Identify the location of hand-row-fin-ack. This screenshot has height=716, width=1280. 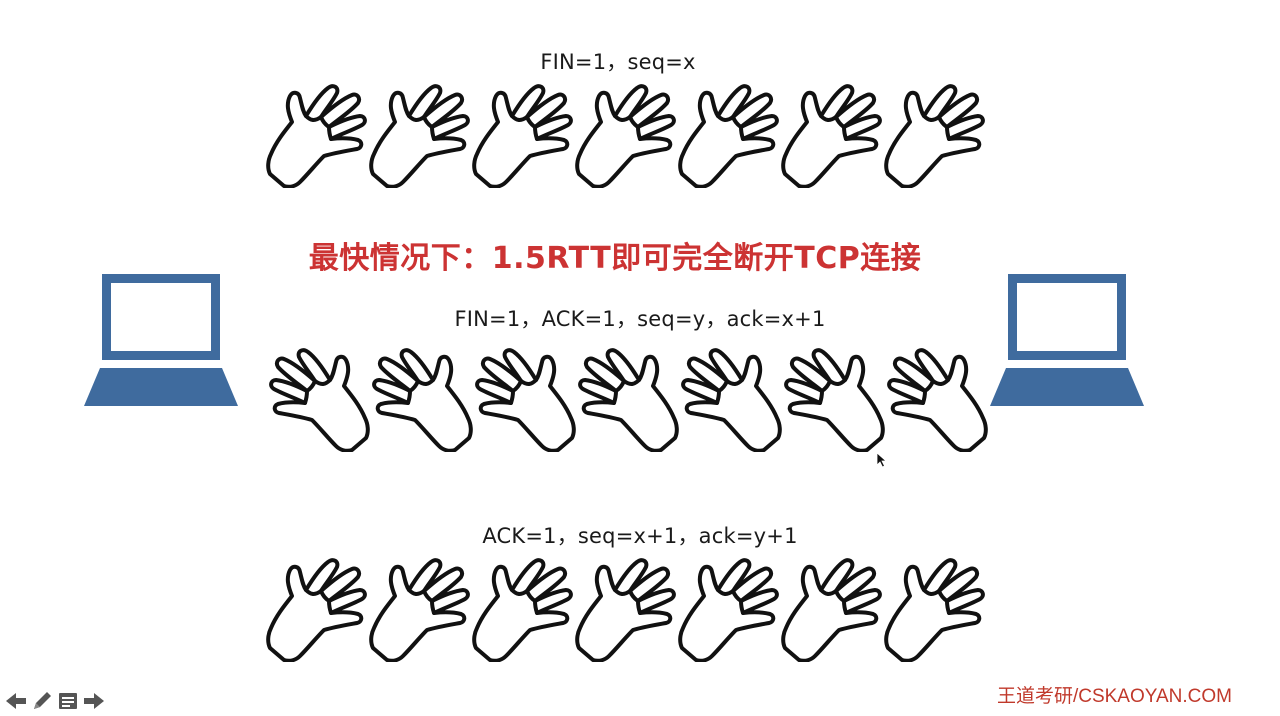
(630, 399).